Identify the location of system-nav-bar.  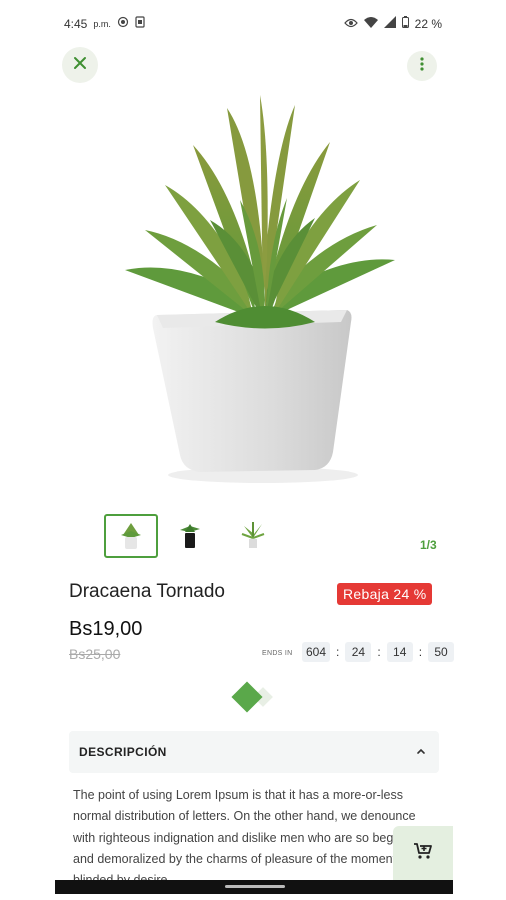
(254, 887).